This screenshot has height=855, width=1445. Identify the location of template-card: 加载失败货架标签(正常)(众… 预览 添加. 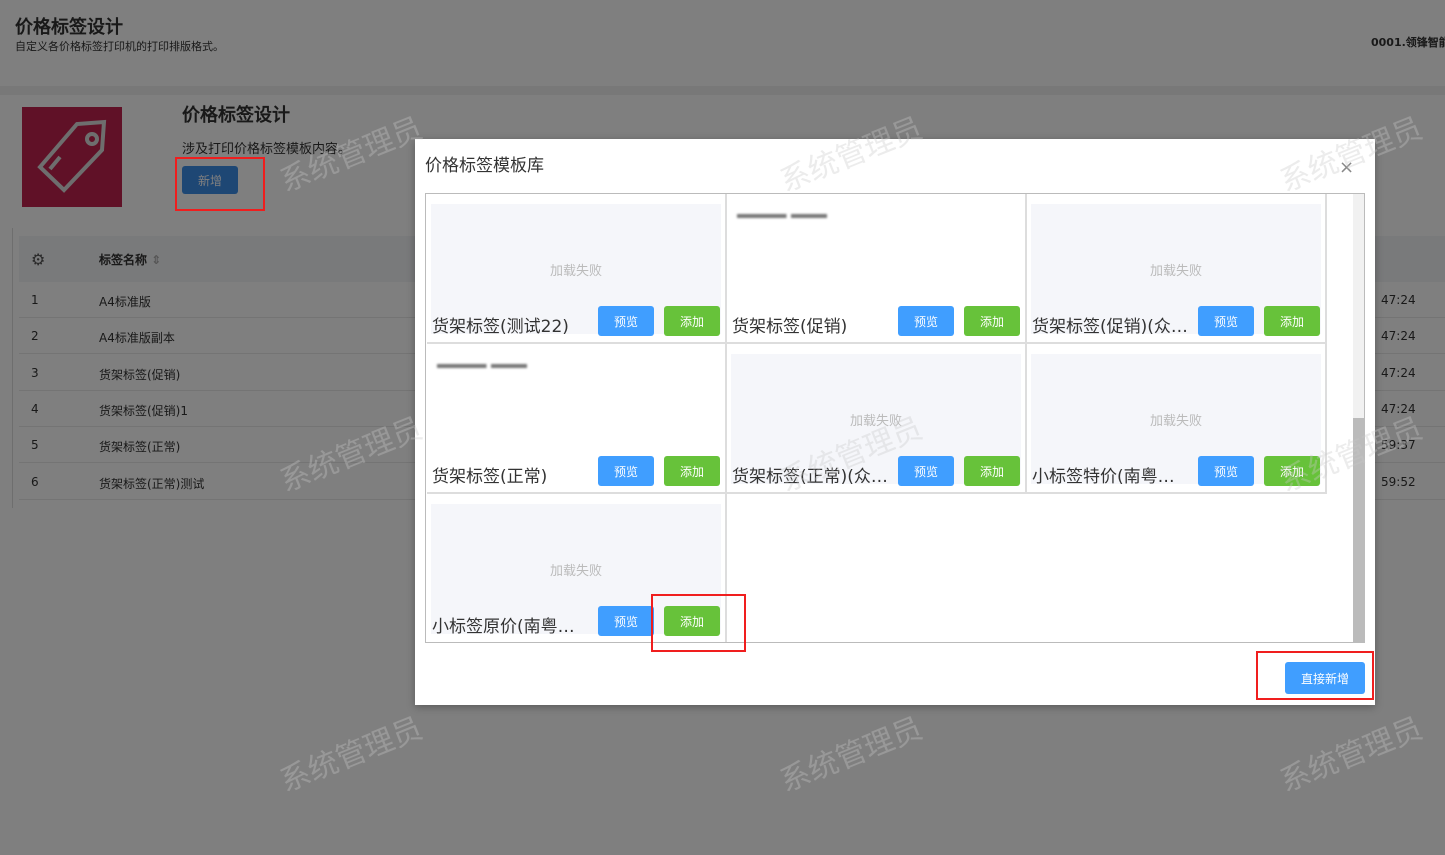
(877, 419).